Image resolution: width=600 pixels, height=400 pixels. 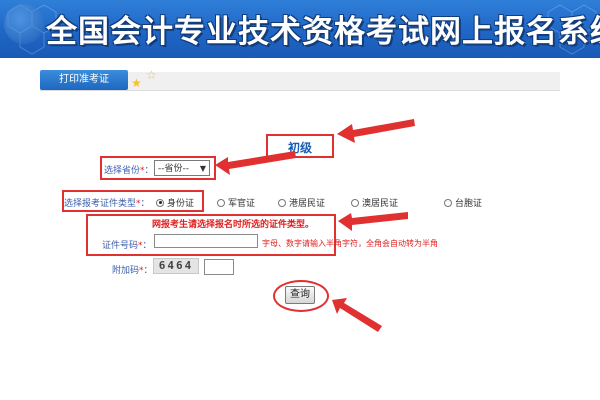 I want to click on radio-id-card: 身份证, so click(x=175, y=202).